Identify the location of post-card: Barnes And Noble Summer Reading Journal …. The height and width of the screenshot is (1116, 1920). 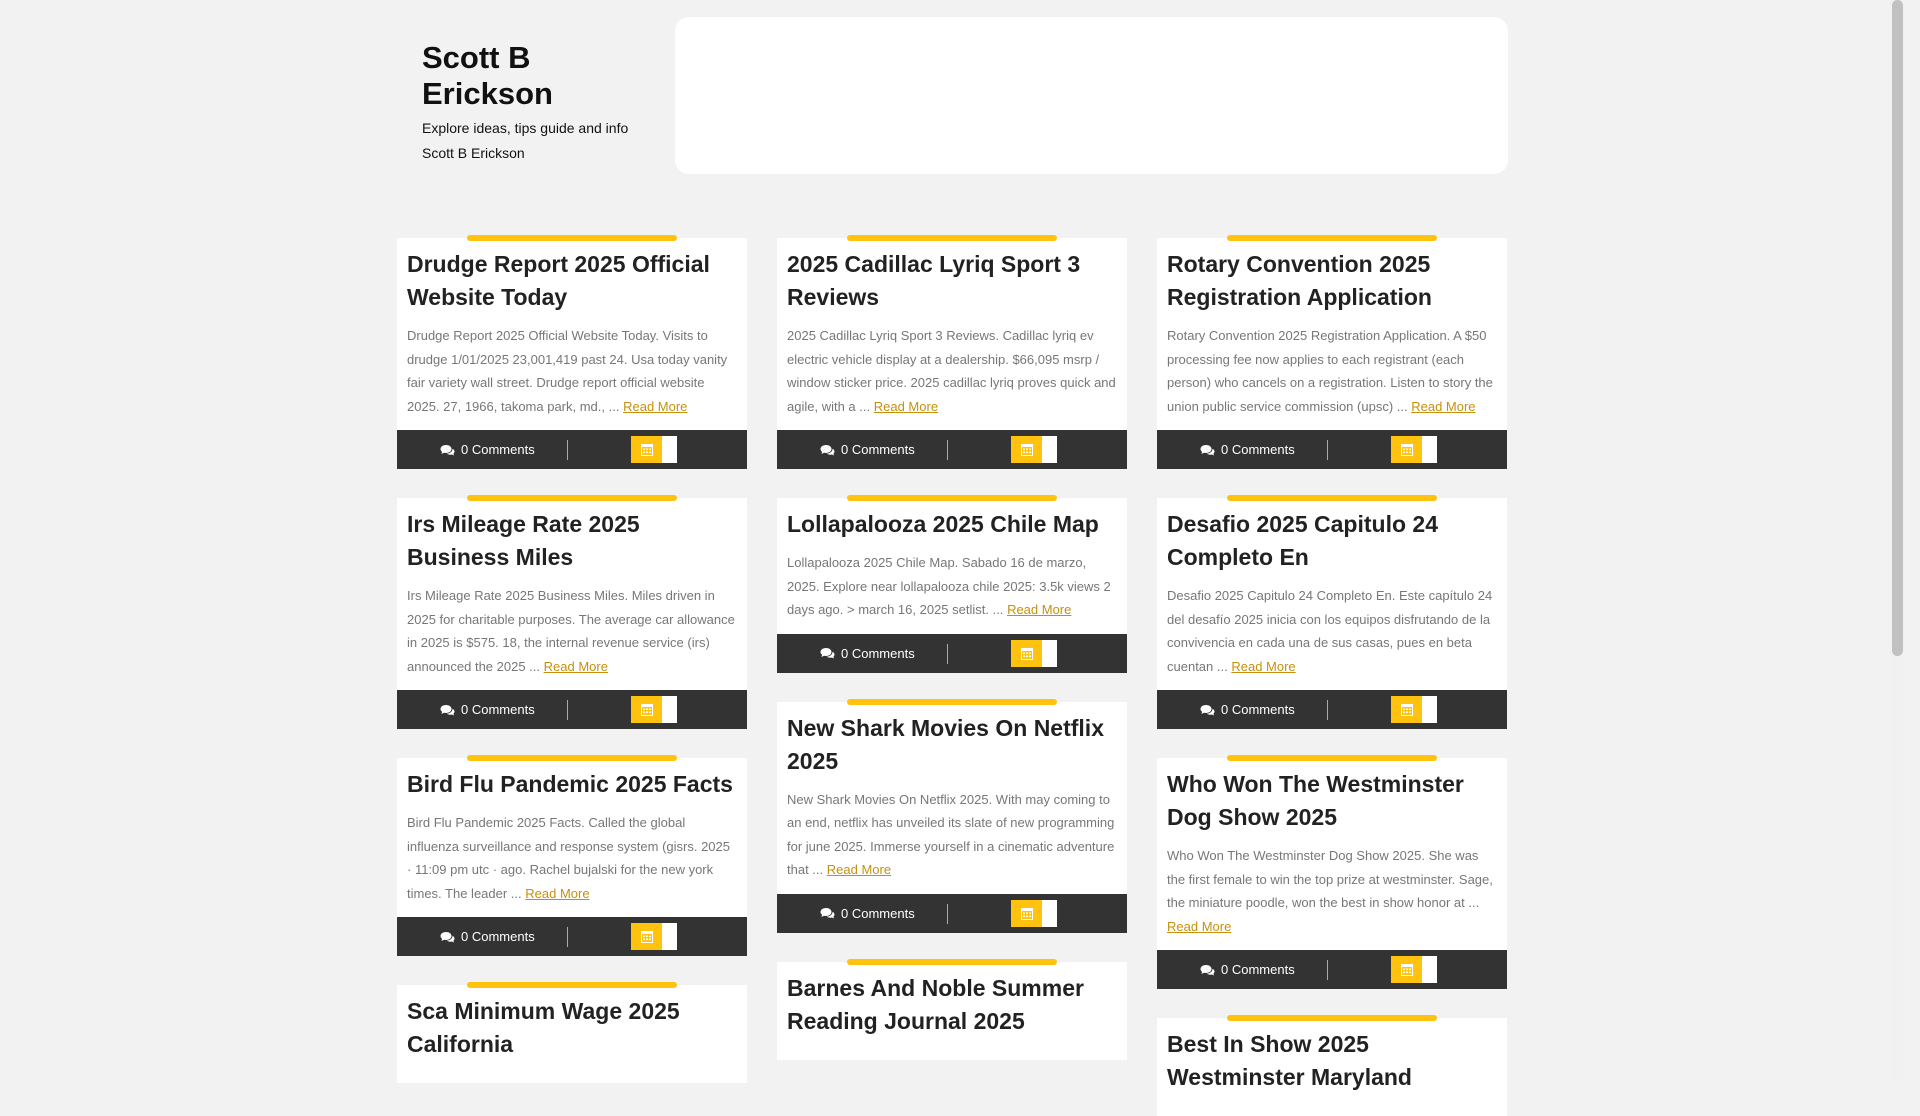
(952, 1008).